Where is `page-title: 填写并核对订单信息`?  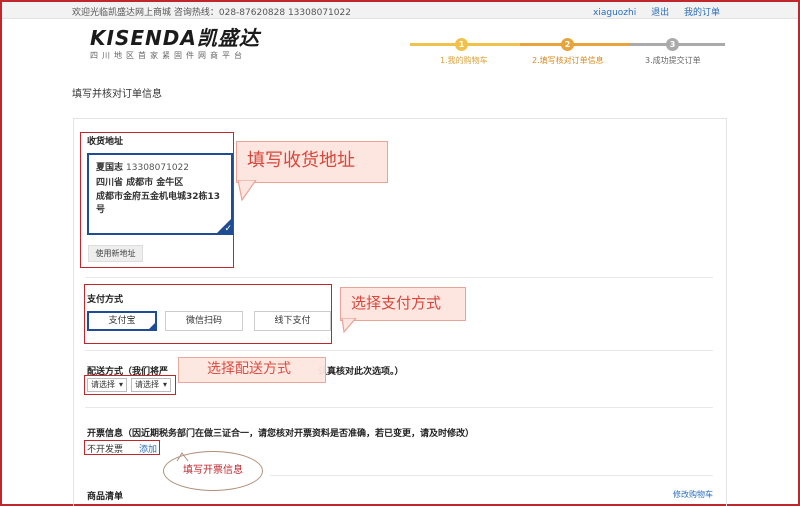 page-title: 填写并核对订单信息 is located at coordinates (117, 94).